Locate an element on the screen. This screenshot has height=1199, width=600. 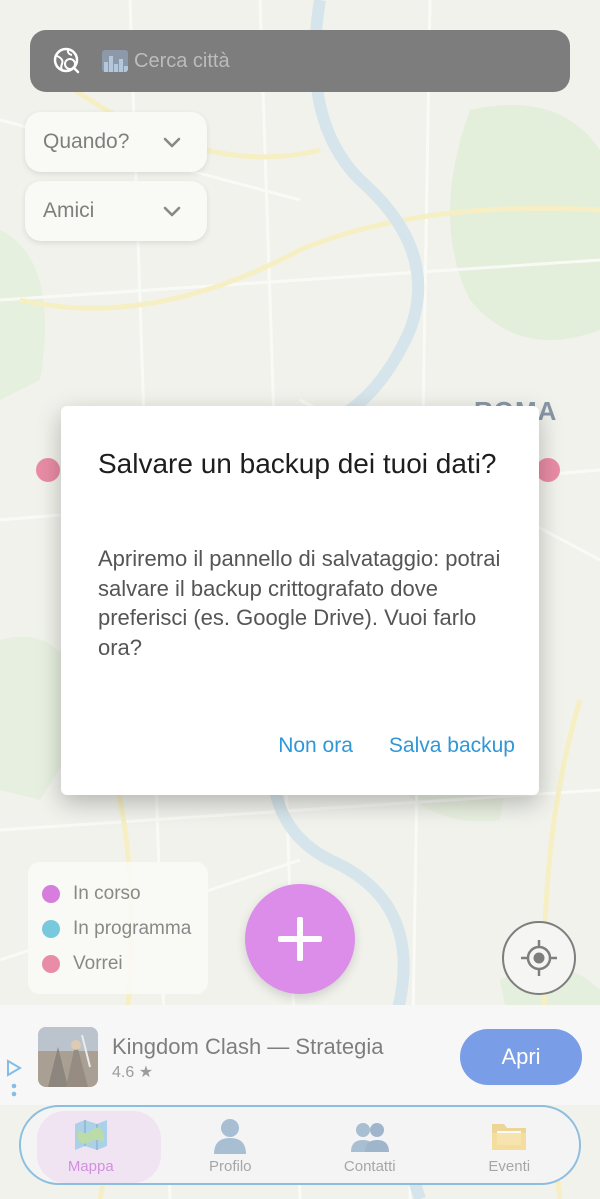
not-now-button: Non ora is located at coordinates (315, 746).